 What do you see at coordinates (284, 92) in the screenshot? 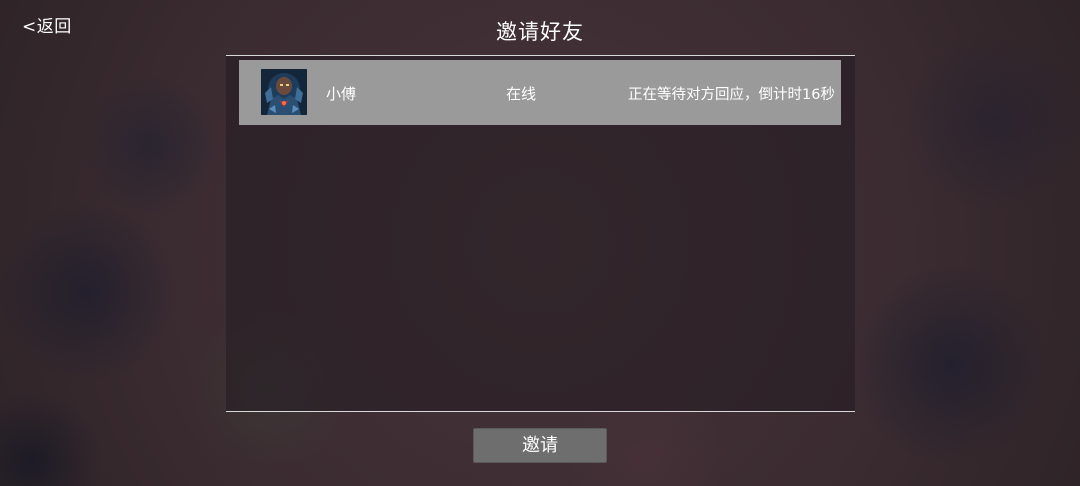
I see `armored-warrior-portrait-icon` at bounding box center [284, 92].